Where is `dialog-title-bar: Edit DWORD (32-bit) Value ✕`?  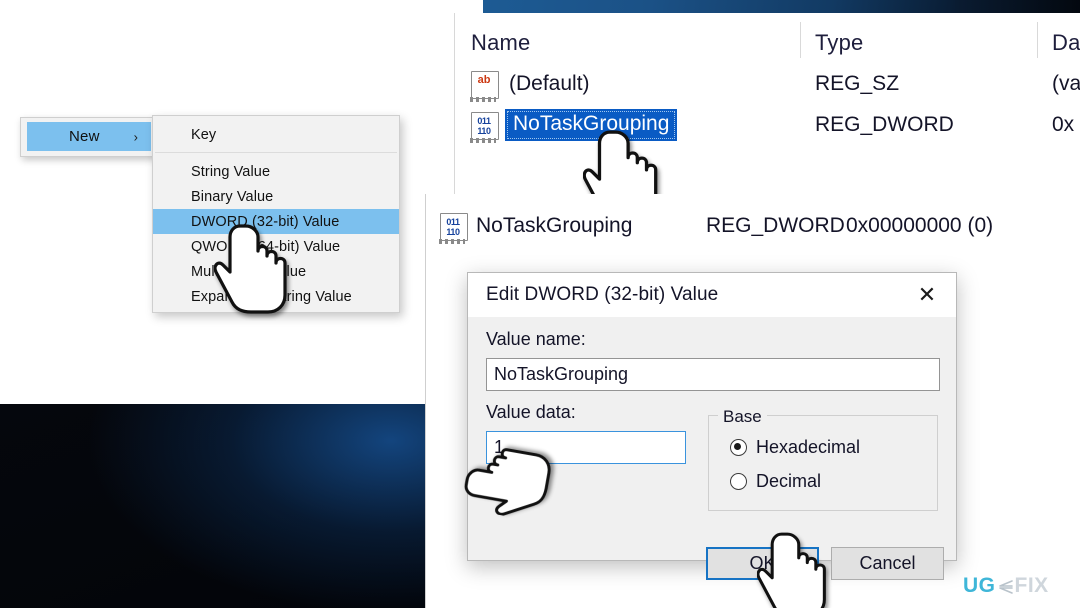
dialog-title-bar: Edit DWORD (32-bit) Value ✕ is located at coordinates (712, 295).